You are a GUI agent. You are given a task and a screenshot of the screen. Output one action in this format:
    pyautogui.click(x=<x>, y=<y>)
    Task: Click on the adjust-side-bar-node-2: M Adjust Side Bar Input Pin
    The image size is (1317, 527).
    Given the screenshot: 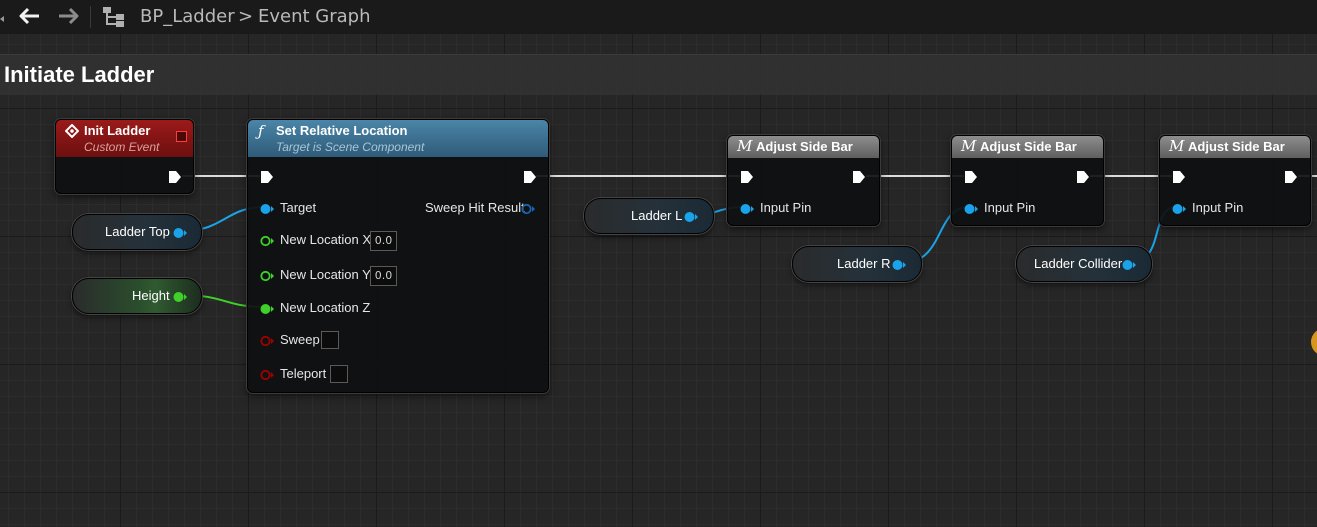 What is the action you would take?
    pyautogui.click(x=1027, y=180)
    